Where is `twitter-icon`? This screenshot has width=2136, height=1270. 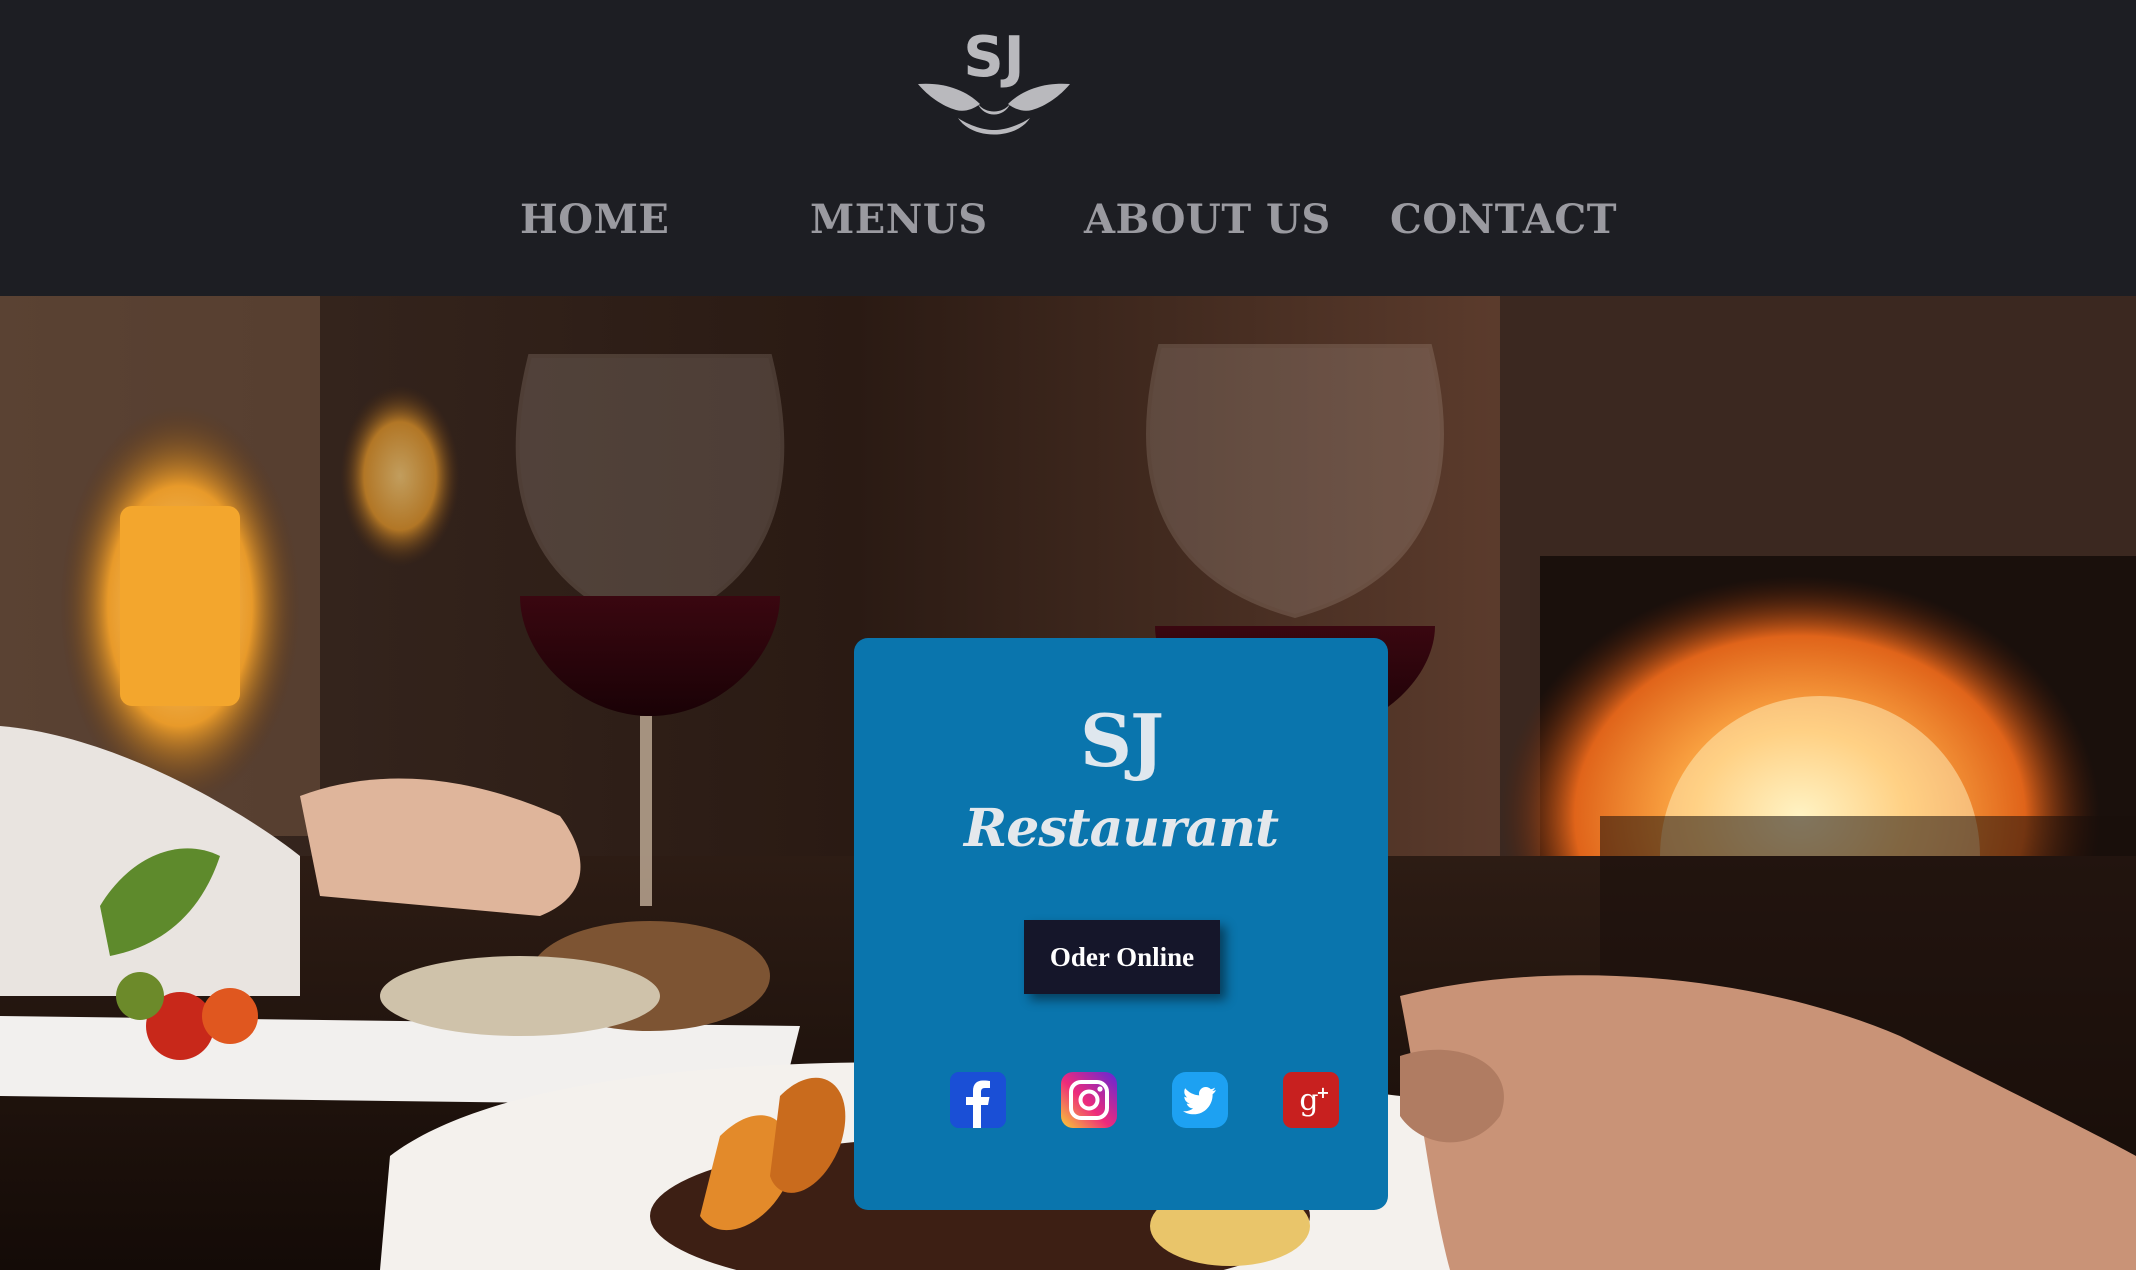 twitter-icon is located at coordinates (1200, 1100).